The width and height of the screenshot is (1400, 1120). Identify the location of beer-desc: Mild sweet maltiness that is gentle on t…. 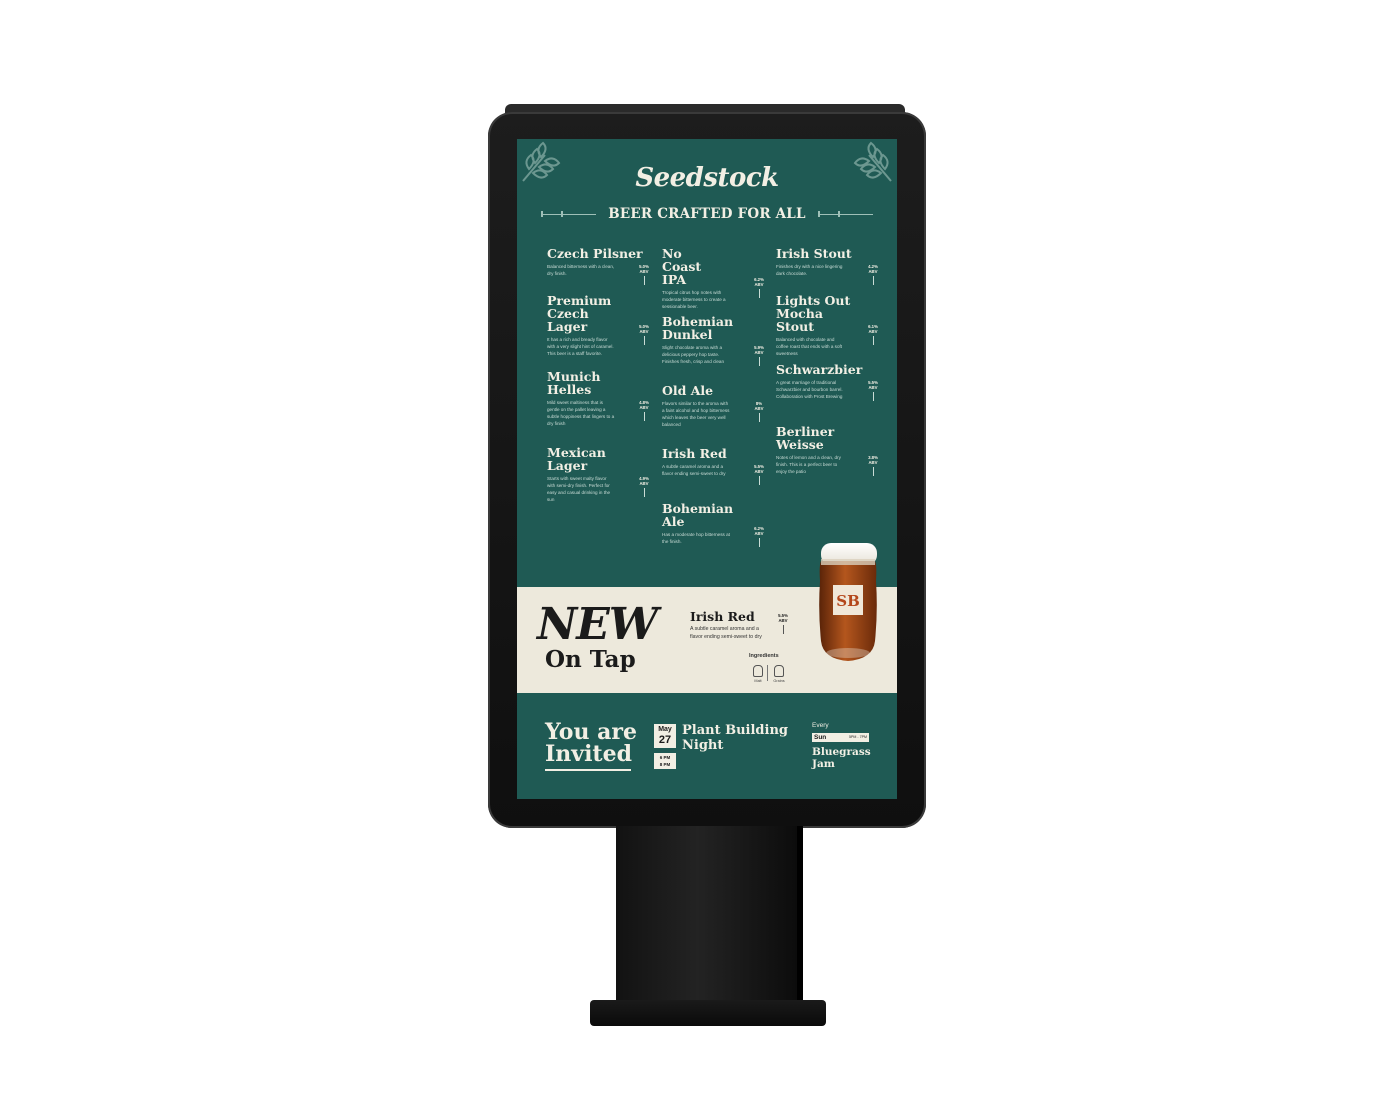
(581, 413).